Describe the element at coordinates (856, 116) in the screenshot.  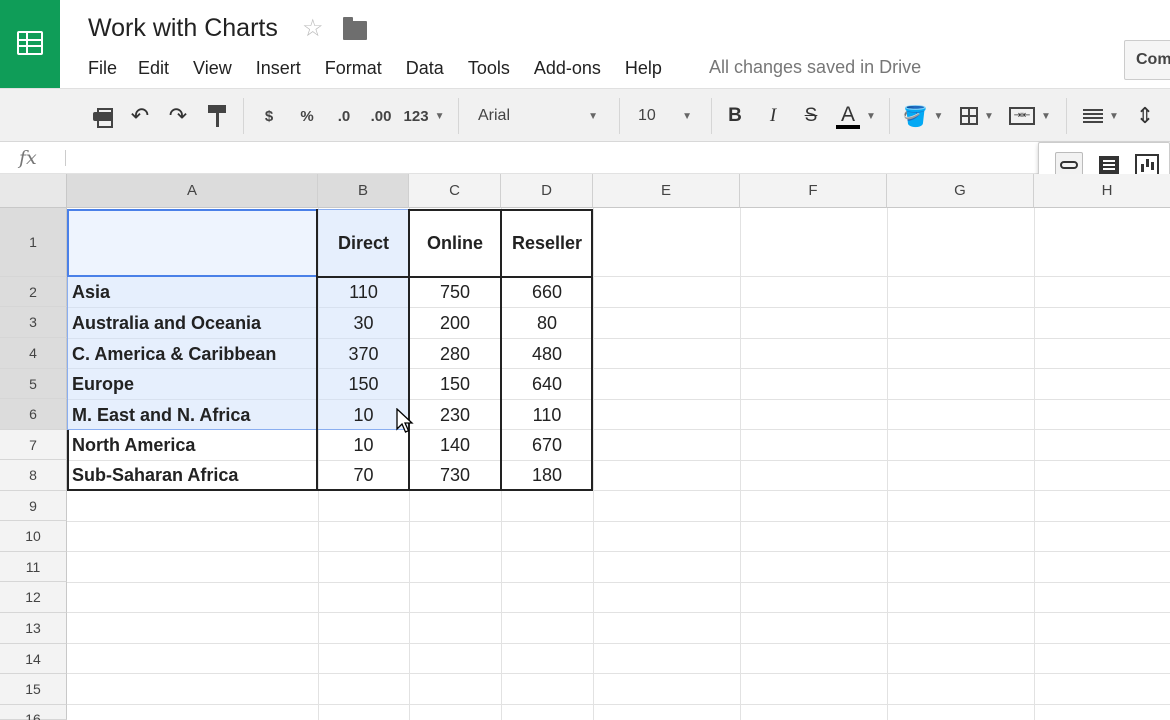
I see `text-color-button: A ▼` at that location.